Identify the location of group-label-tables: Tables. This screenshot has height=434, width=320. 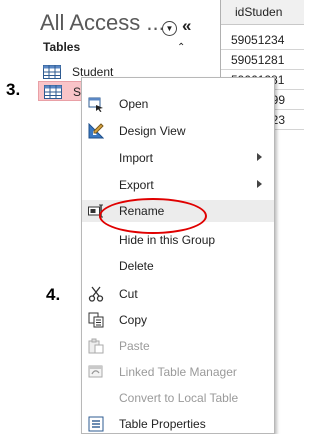
(61, 47).